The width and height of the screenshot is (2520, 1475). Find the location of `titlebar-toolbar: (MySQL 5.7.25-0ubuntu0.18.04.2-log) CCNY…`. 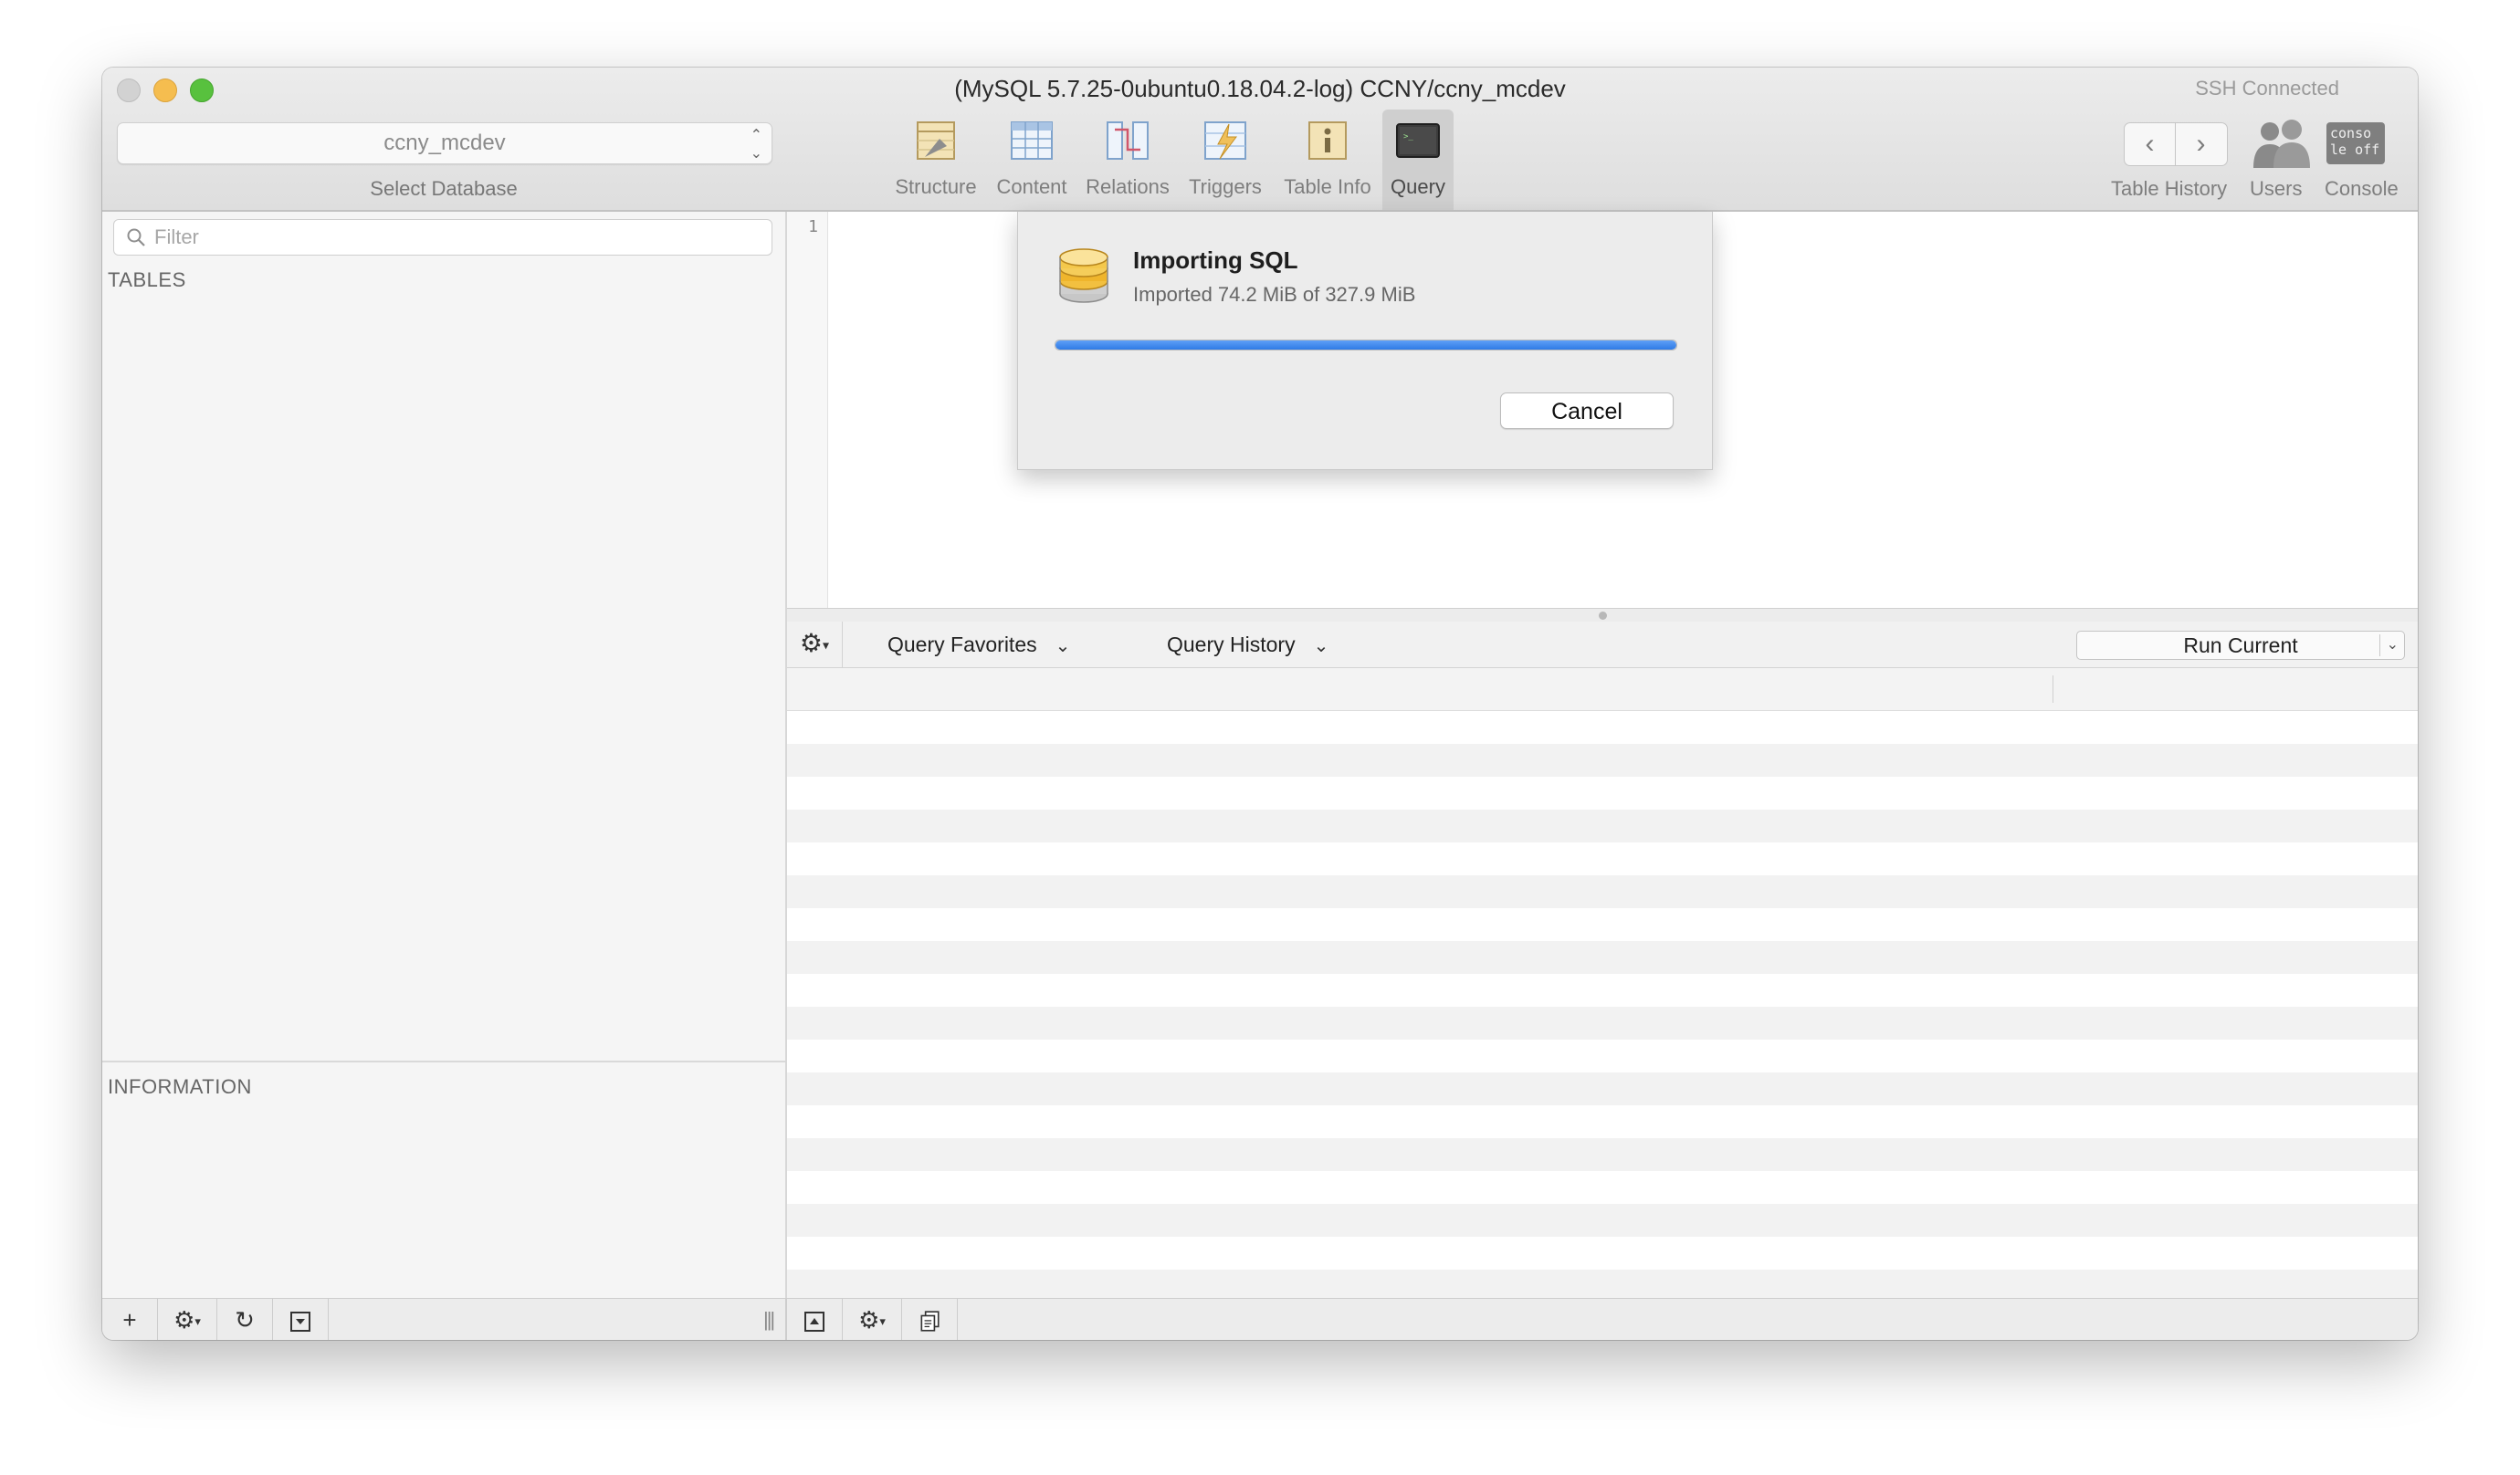

titlebar-toolbar: (MySQL 5.7.25-0ubuntu0.18.04.2-log) CCNY… is located at coordinates (1260, 140).